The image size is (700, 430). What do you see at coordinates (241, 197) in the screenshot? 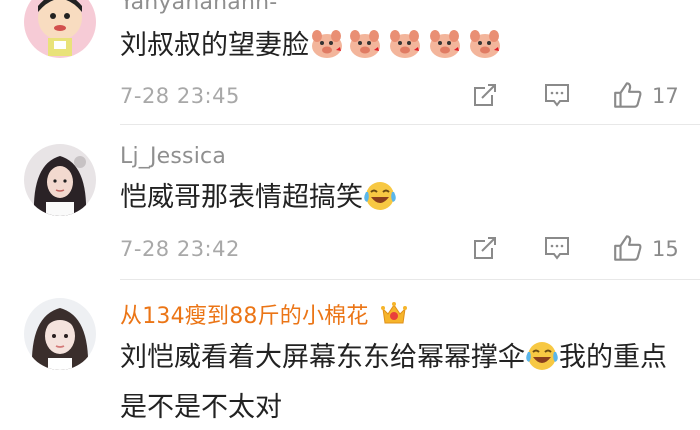
I see `comment-text-content: 恺威哥那表情超搞笑` at bounding box center [241, 197].